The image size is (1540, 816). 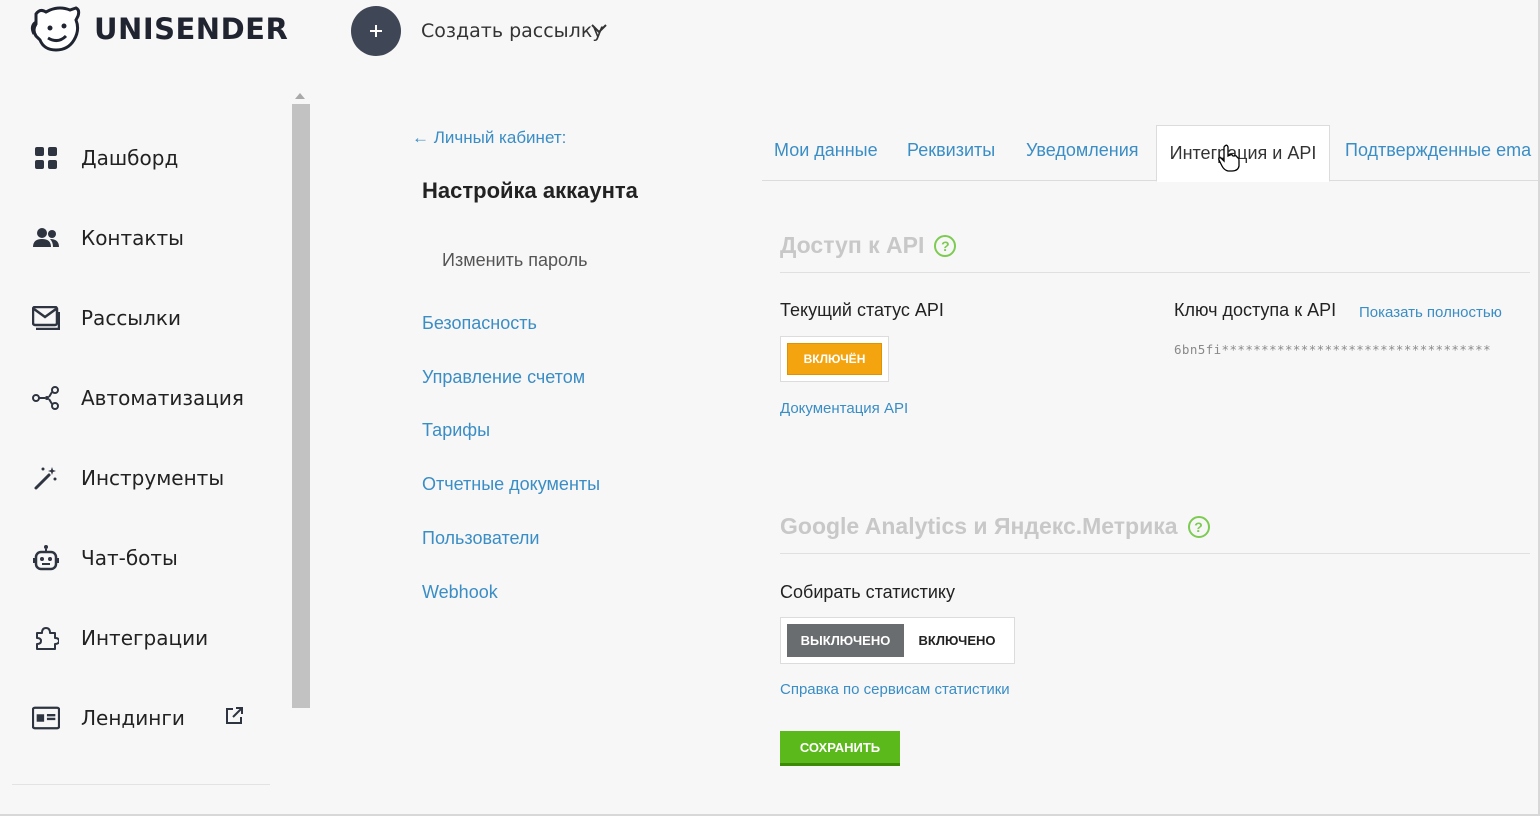 What do you see at coordinates (840, 748) in the screenshot?
I see `save-button: СОХРАНИТЬ` at bounding box center [840, 748].